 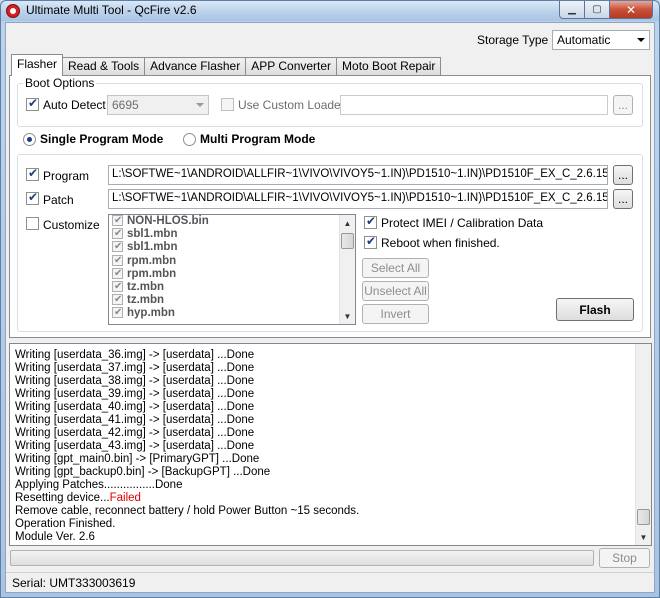 What do you see at coordinates (32, 197) in the screenshot?
I see `patch-checkbox` at bounding box center [32, 197].